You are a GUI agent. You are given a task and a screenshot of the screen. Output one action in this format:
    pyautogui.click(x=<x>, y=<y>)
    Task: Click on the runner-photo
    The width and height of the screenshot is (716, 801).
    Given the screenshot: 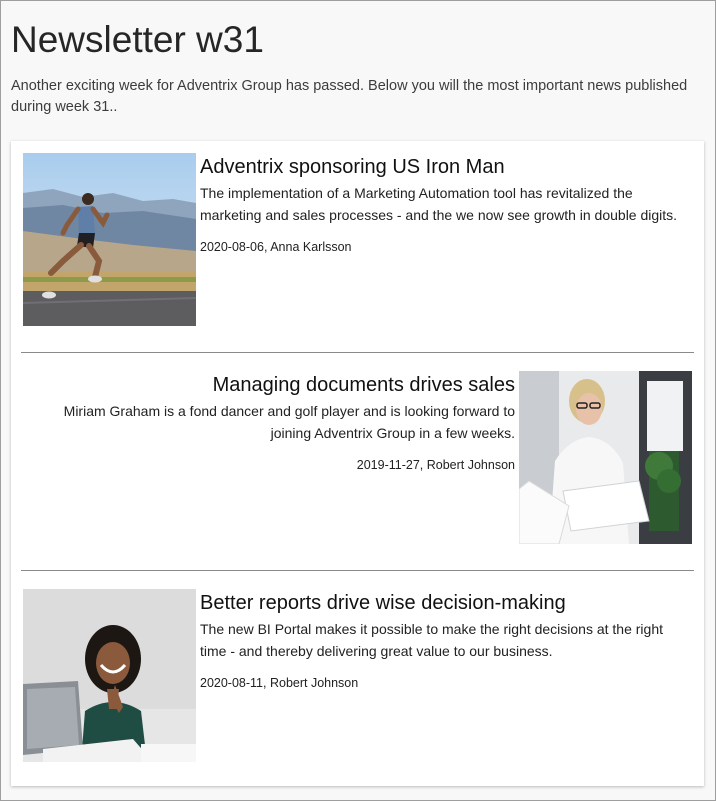 What is the action you would take?
    pyautogui.click(x=109, y=239)
    